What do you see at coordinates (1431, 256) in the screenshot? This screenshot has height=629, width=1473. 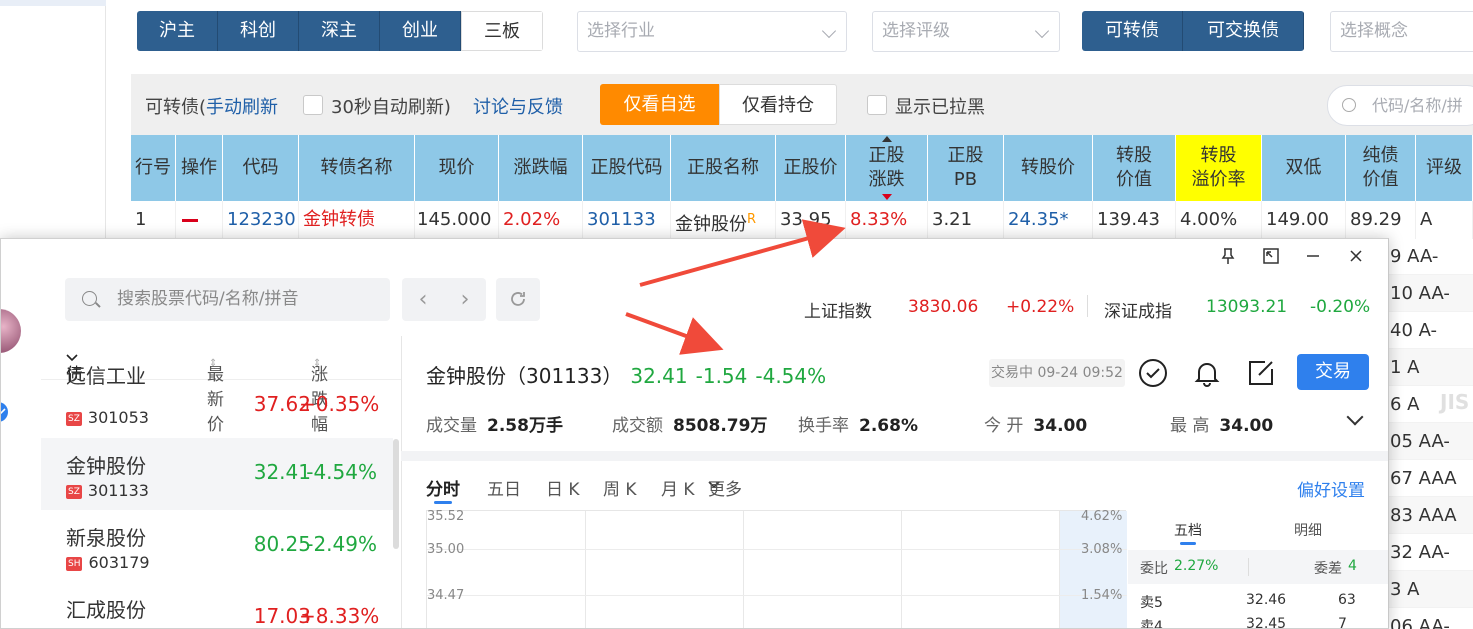 I see `table-row-edge: 9 AA-` at bounding box center [1431, 256].